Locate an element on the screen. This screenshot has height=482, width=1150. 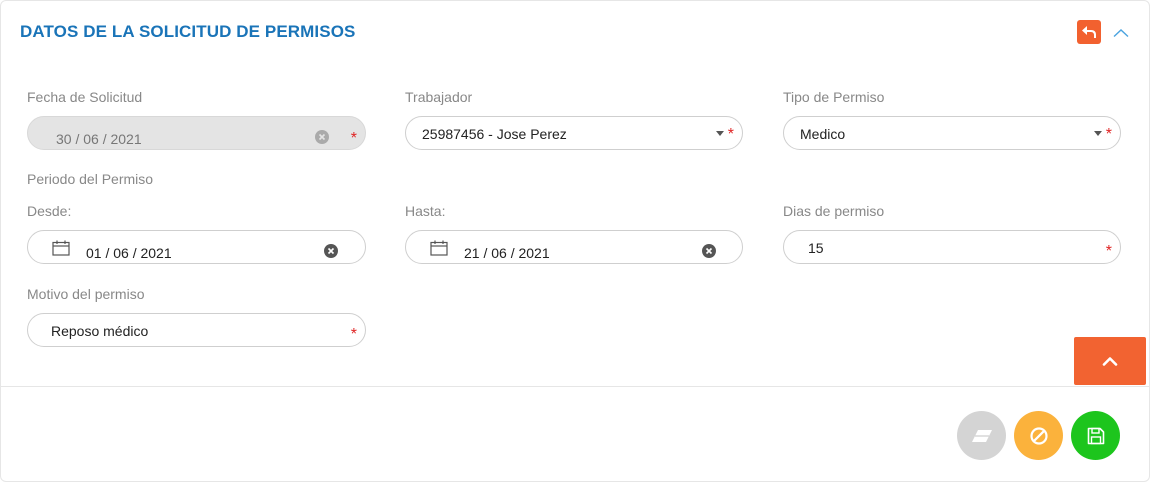
cancel-button is located at coordinates (1038, 435).